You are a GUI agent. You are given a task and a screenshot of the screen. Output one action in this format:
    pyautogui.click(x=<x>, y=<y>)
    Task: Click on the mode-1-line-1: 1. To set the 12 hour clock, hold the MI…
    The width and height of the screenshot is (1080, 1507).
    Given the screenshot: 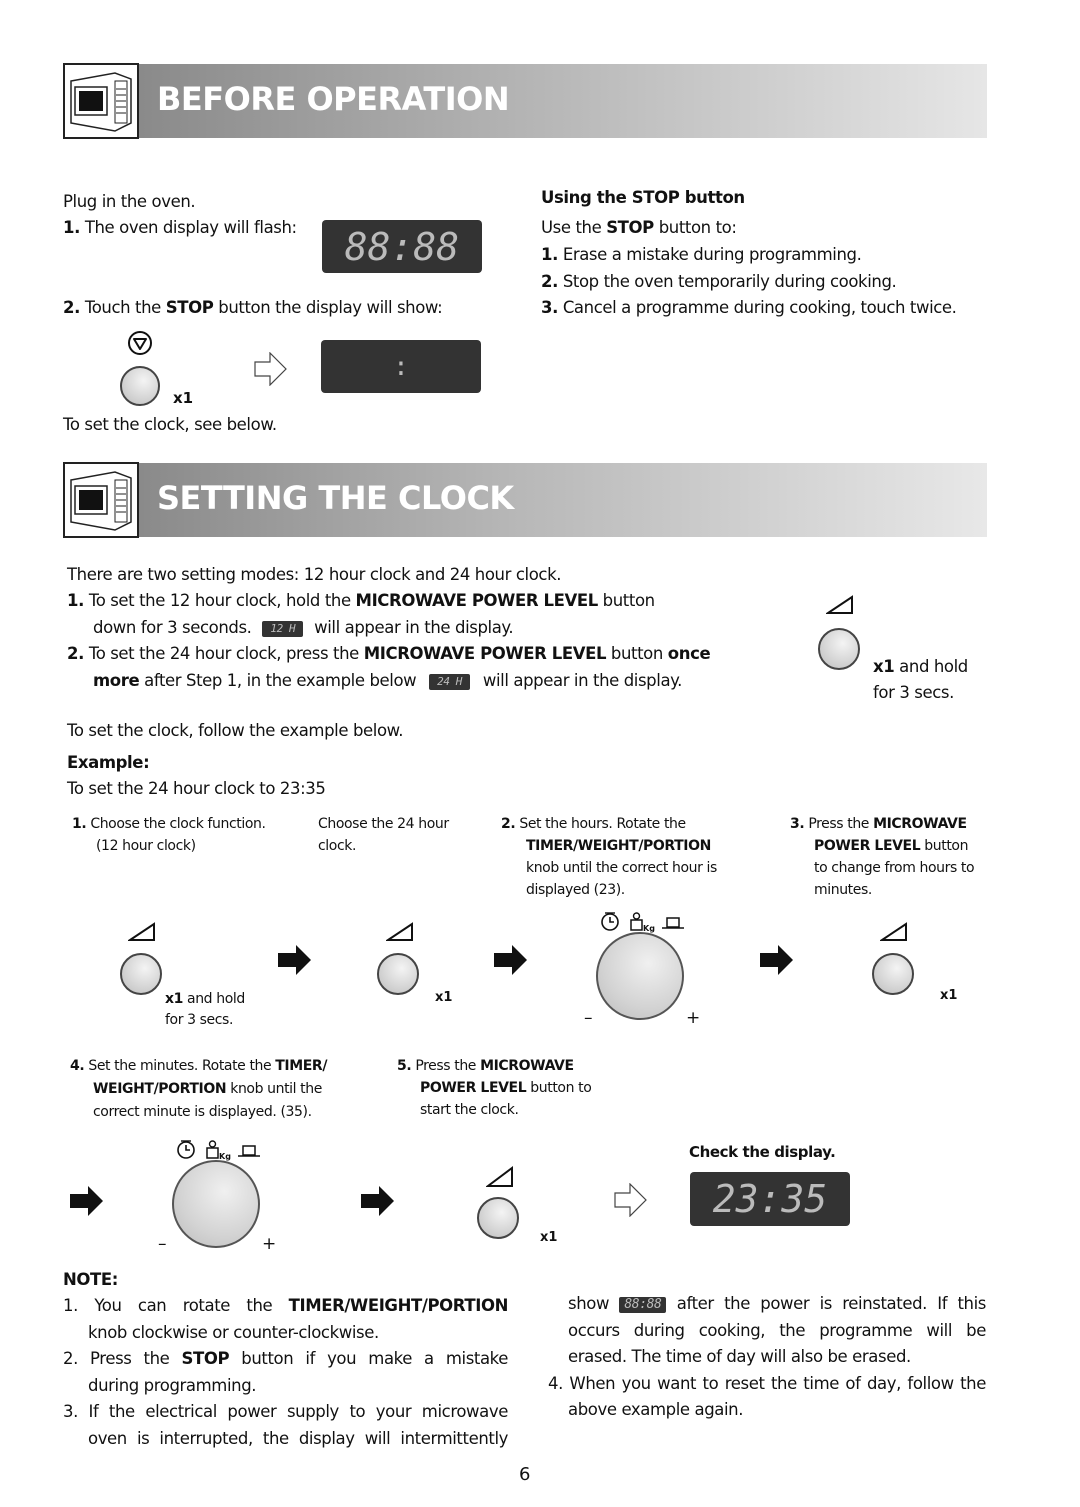 What is the action you would take?
    pyautogui.click(x=361, y=601)
    